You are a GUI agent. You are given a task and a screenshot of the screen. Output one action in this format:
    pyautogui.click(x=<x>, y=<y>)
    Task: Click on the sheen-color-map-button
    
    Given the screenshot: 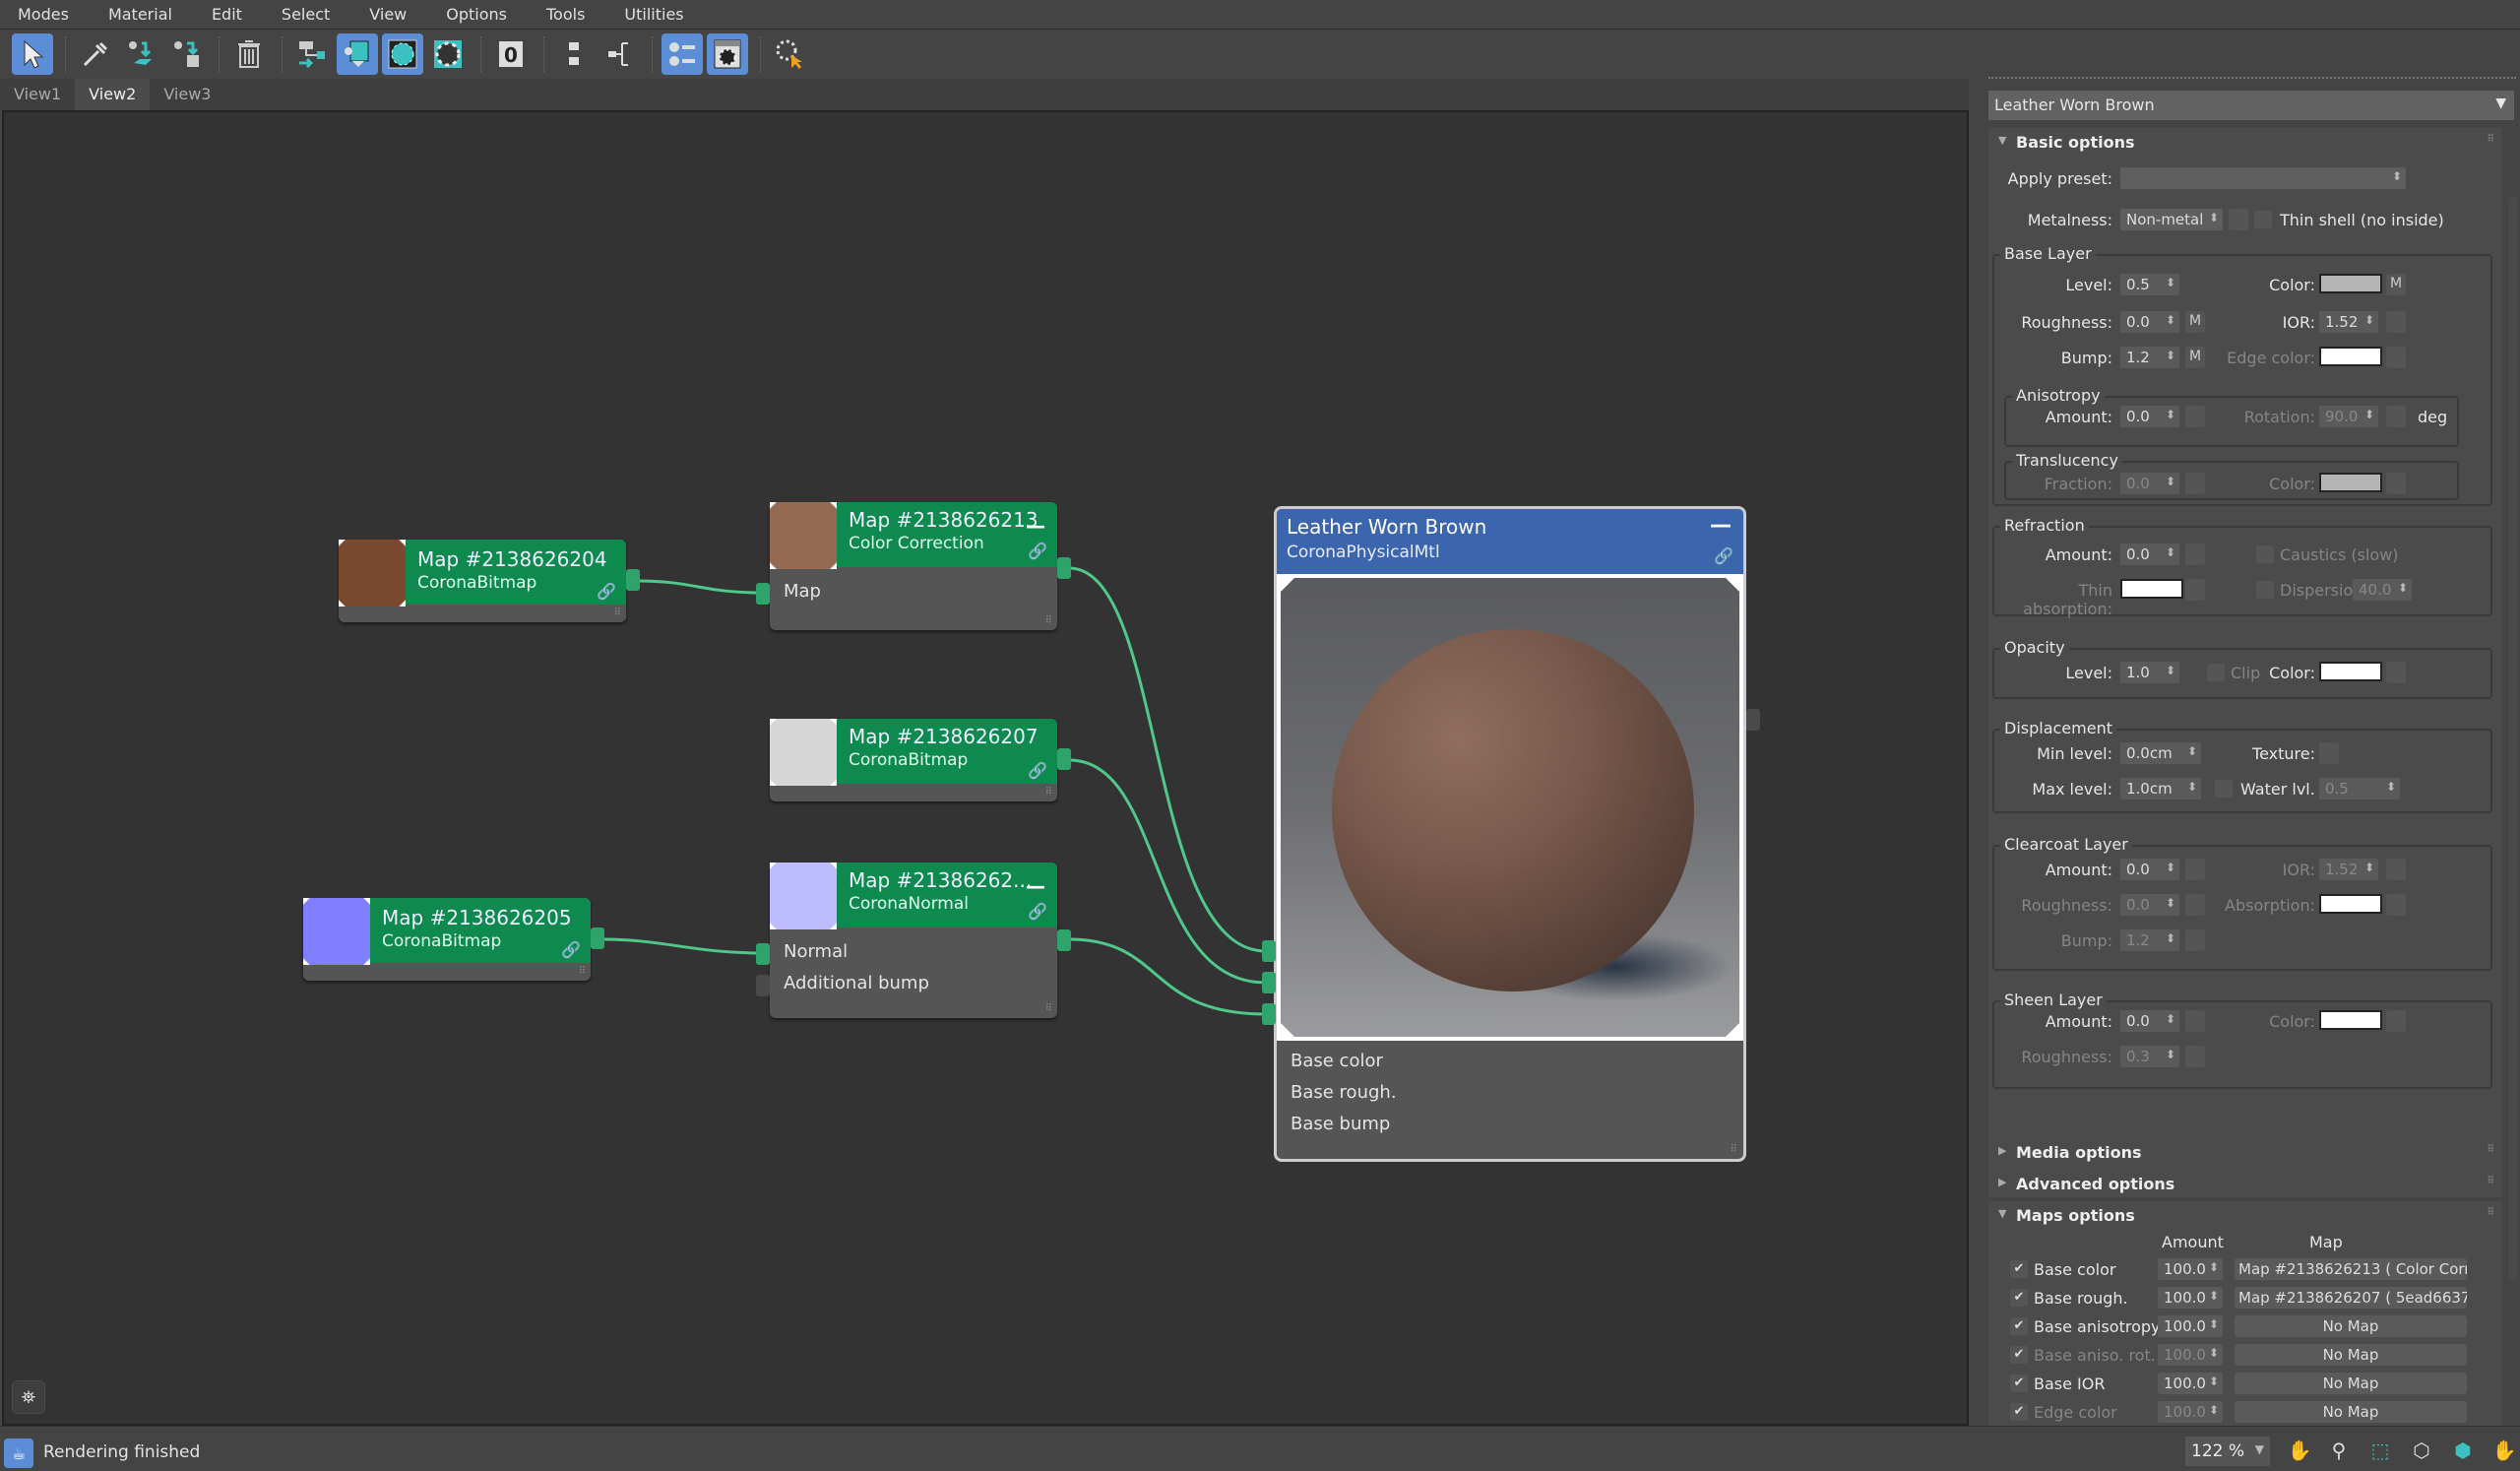 What is the action you would take?
    pyautogui.click(x=2396, y=1021)
    